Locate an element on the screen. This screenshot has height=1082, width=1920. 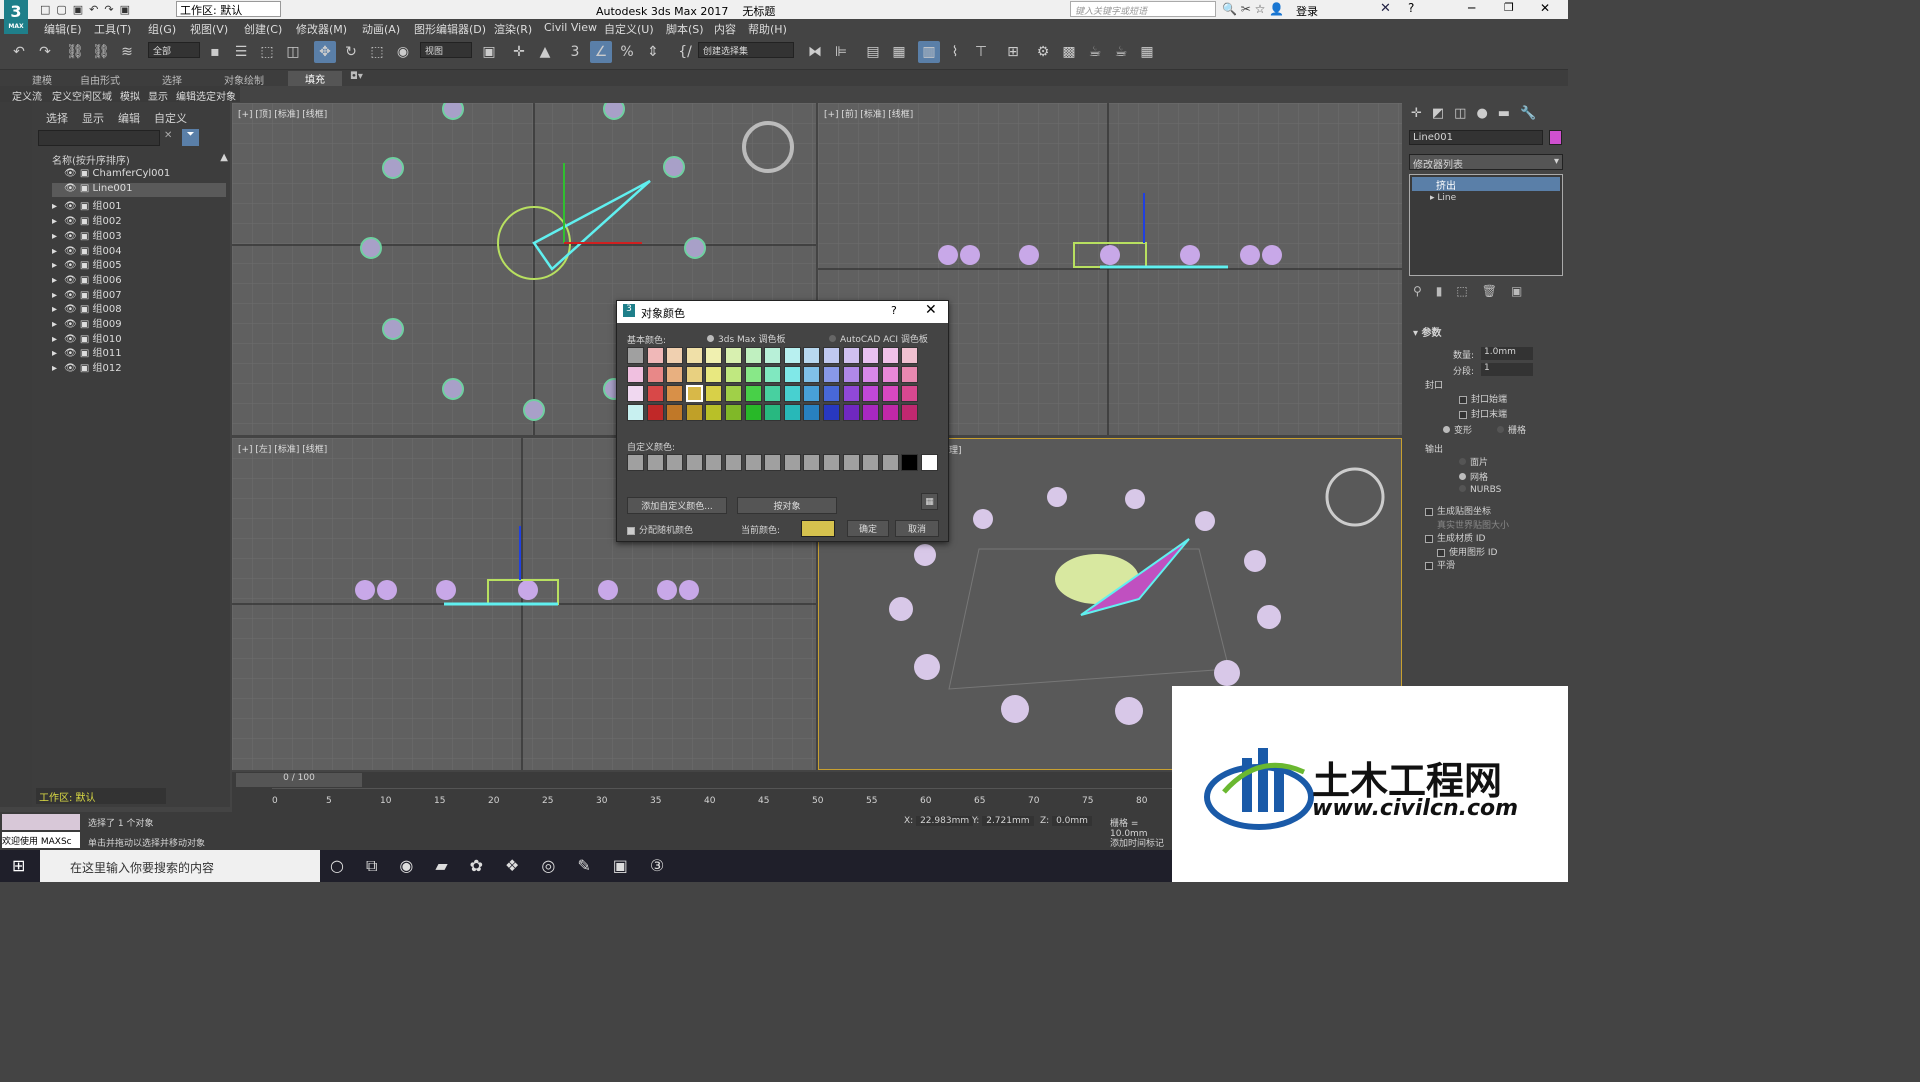
cap-end-checkbox: 封口末端 is located at coordinates (1483, 413).